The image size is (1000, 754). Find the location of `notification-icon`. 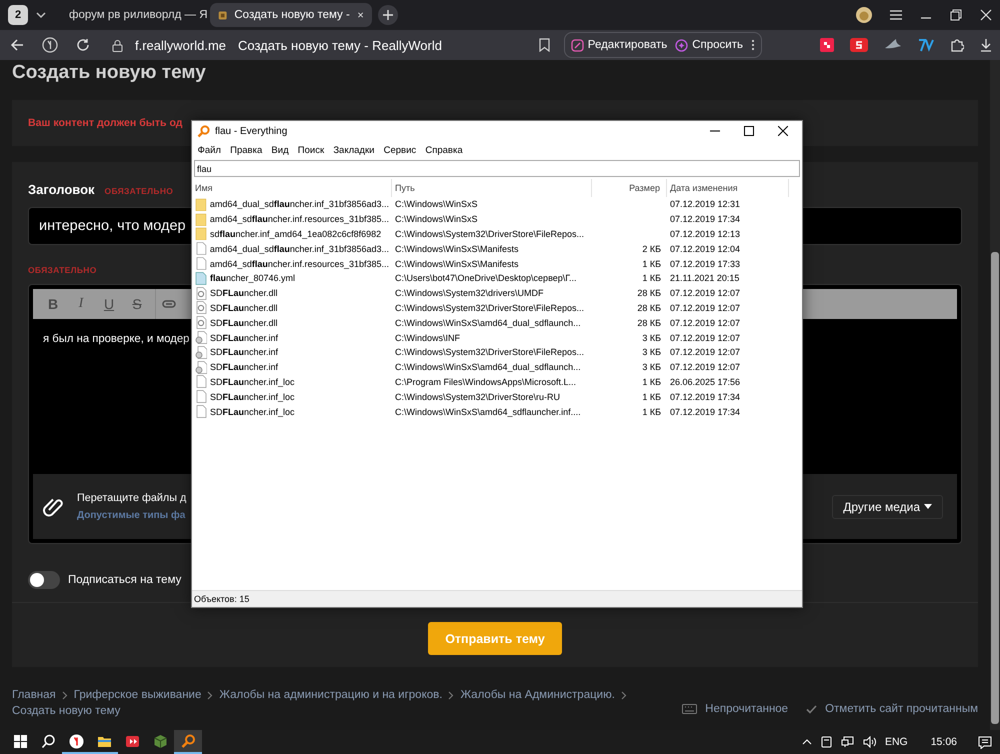

notification-icon is located at coordinates (985, 742).